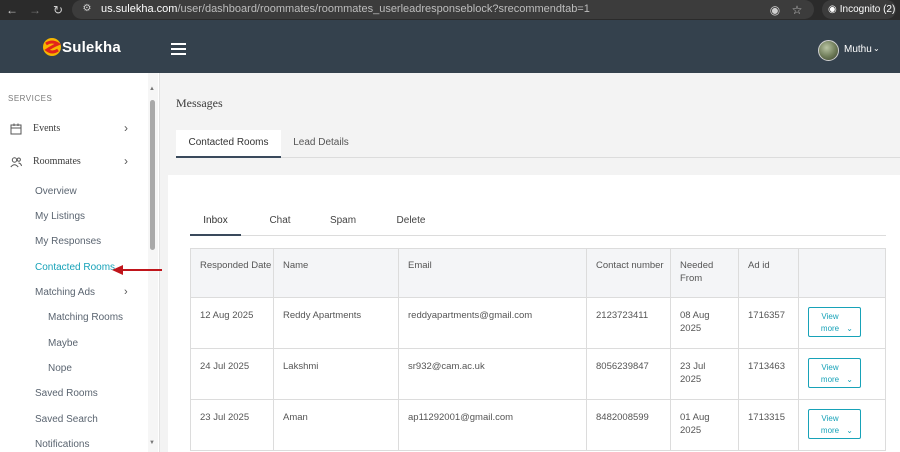  I want to click on cell-ad-id: 1713315, so click(769, 425).